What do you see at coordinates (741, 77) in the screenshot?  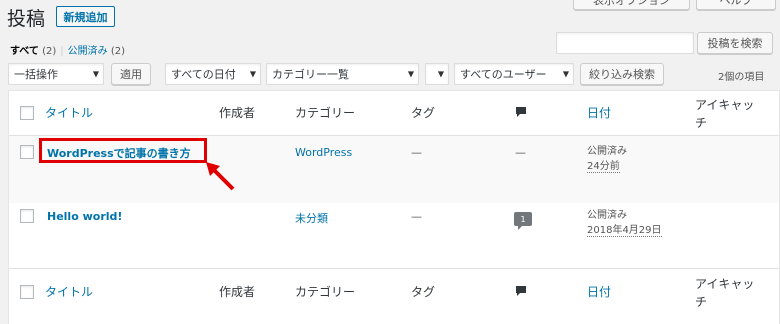 I see `items-count: 2個の項目` at bounding box center [741, 77].